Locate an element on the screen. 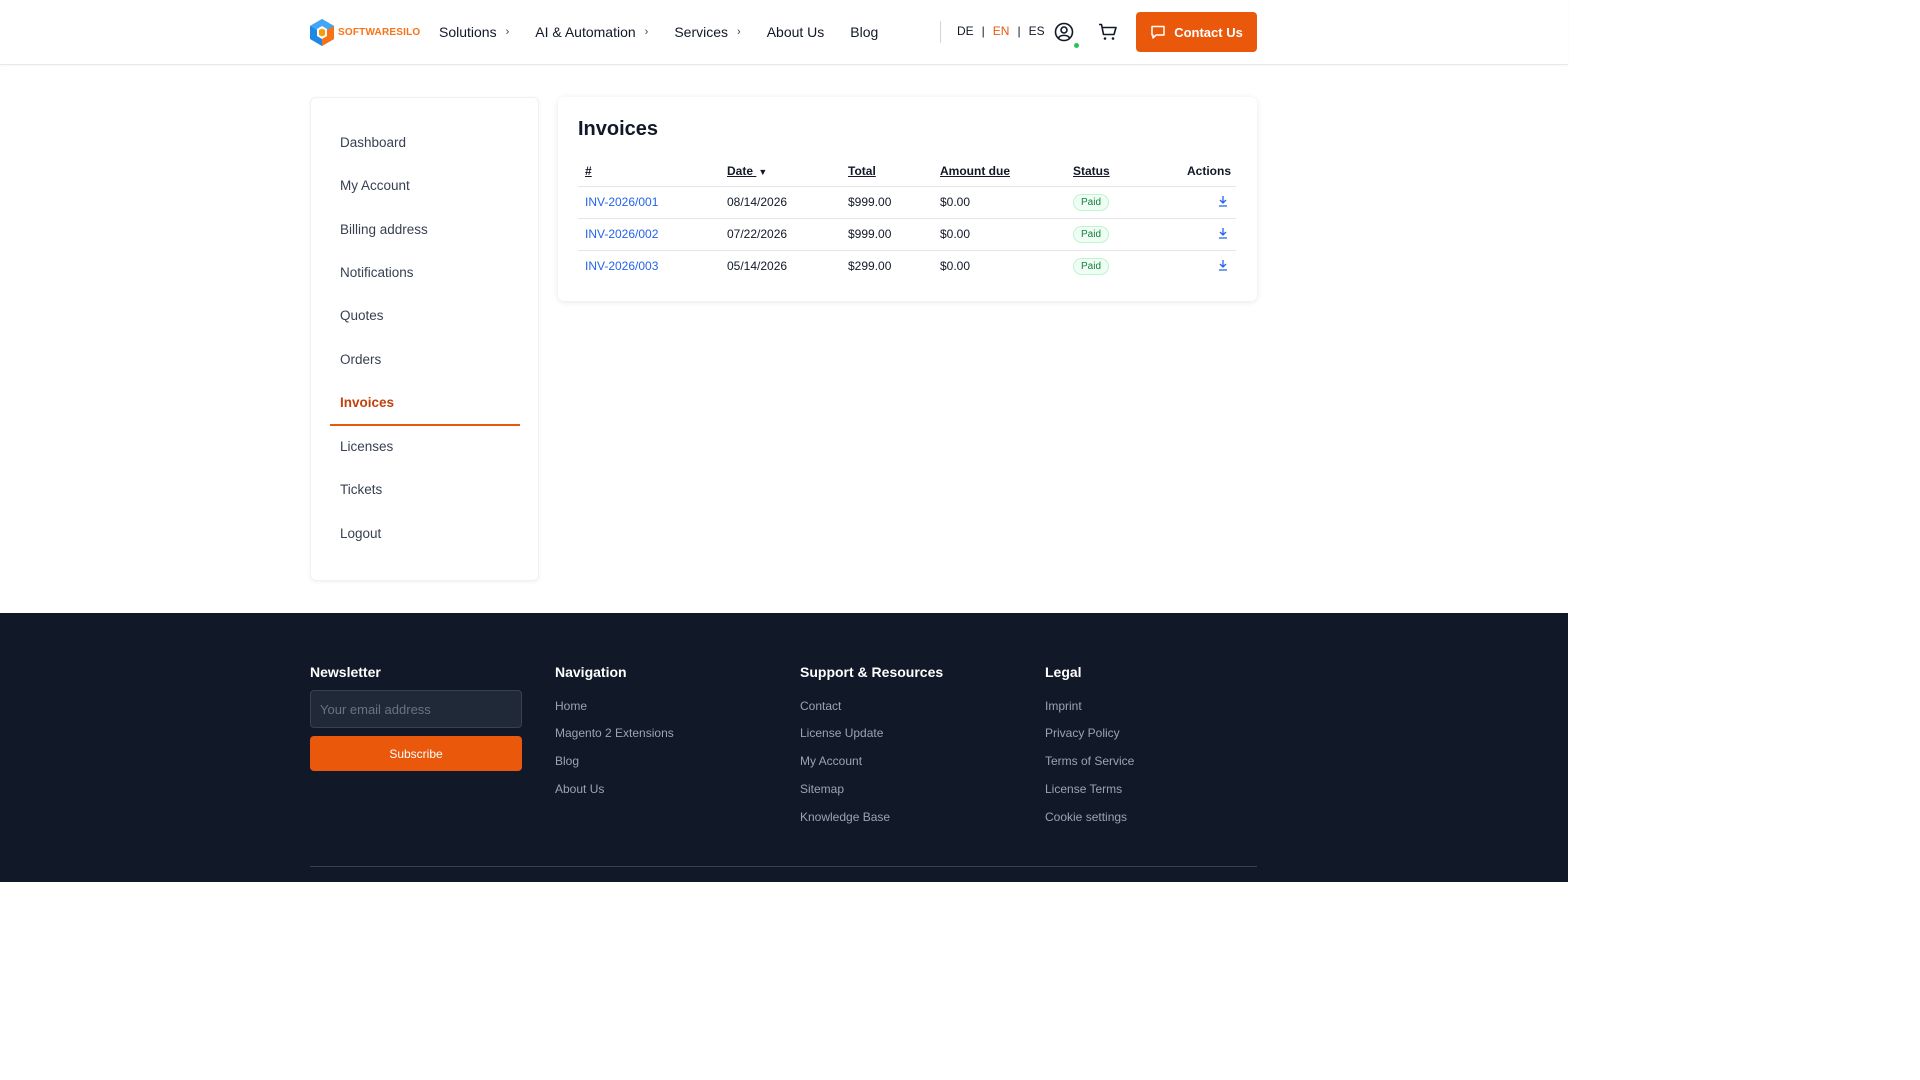 The height and width of the screenshot is (1080, 1920). column-header-date: Date ▼ is located at coordinates (747, 171).